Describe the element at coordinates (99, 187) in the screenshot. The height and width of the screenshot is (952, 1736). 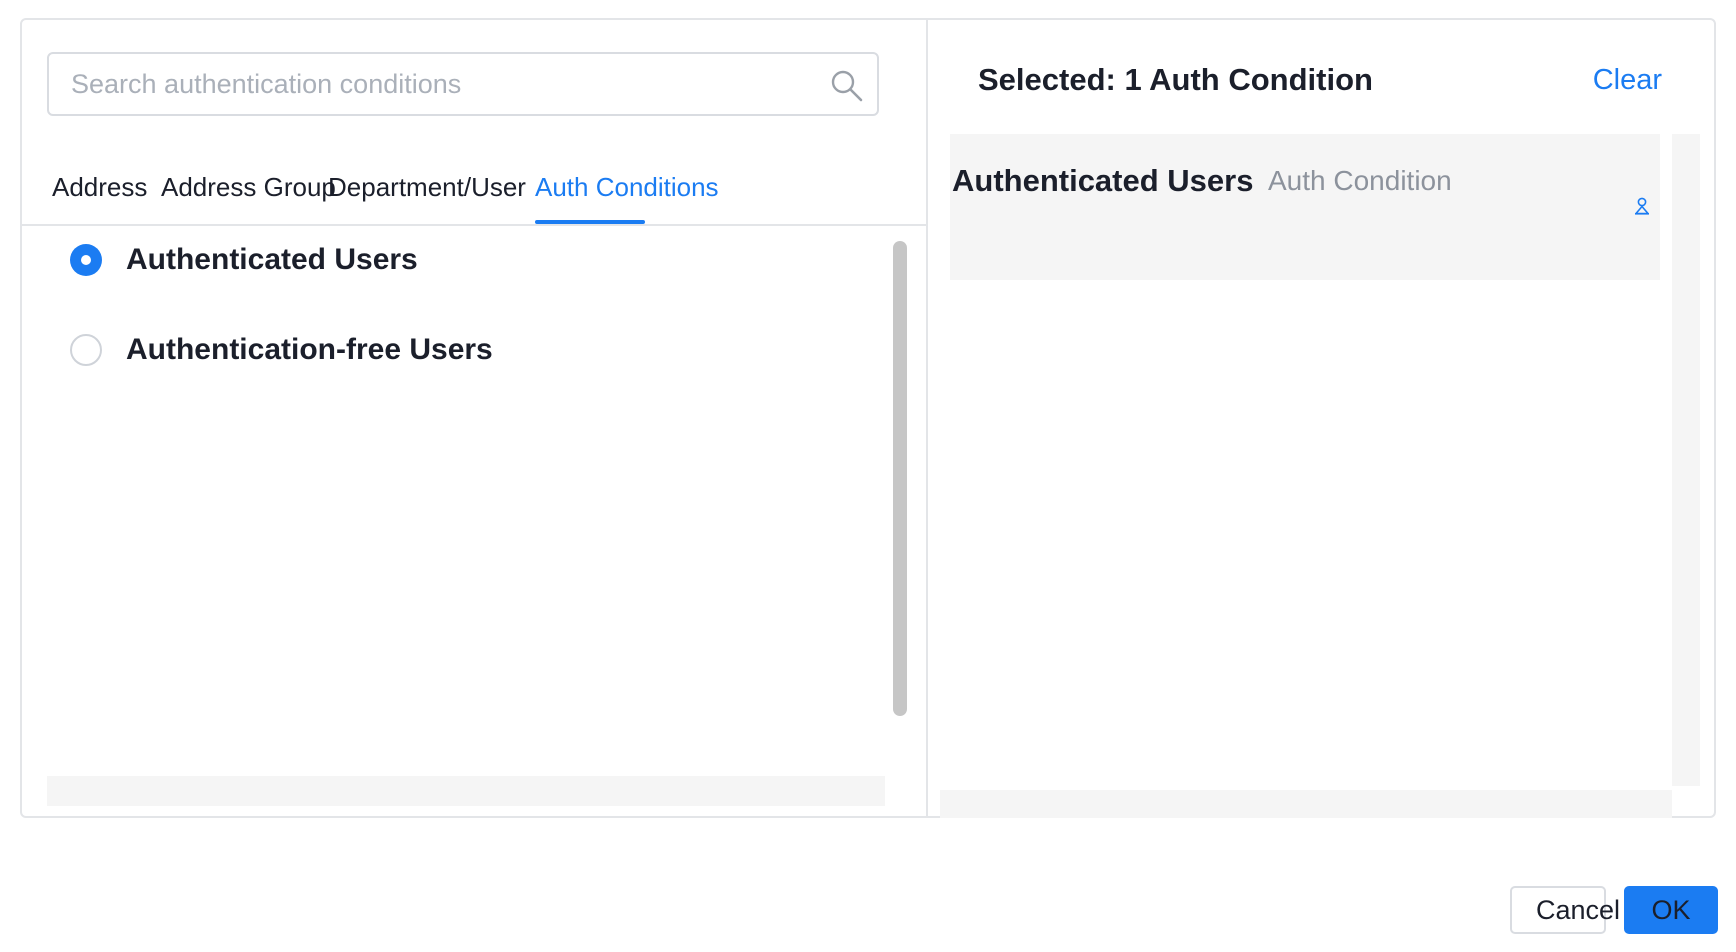
I see `tab-address: Address` at that location.